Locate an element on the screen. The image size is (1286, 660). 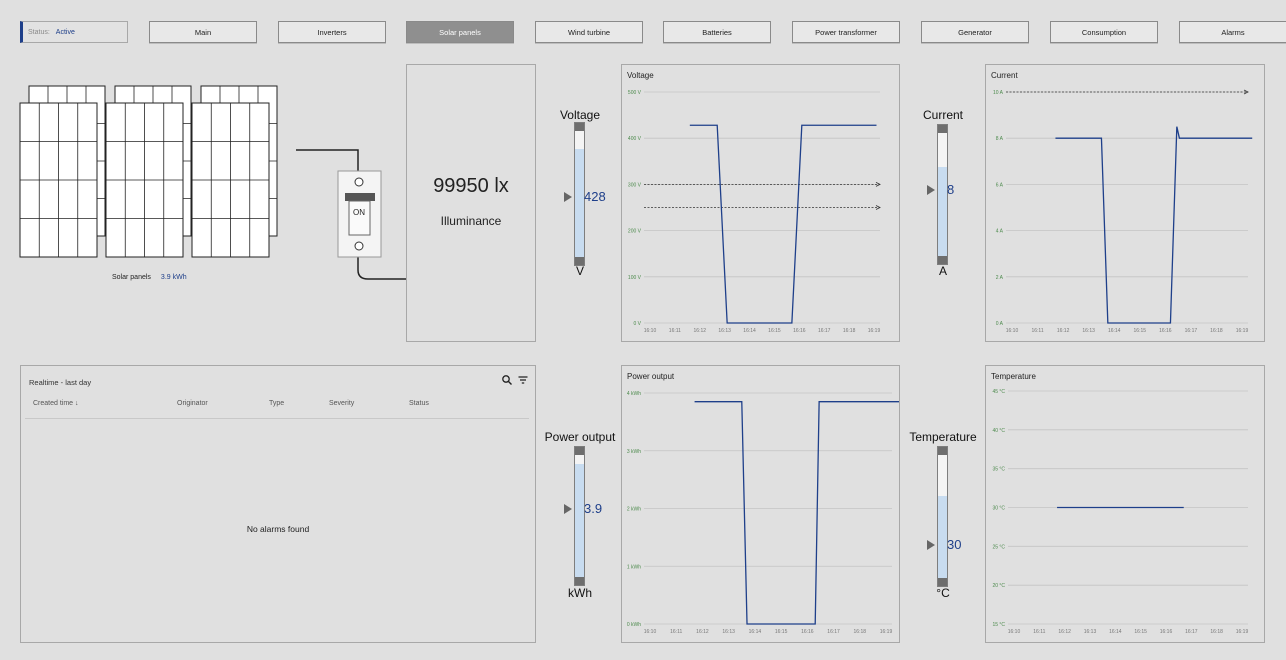
illuminance-value: 99950 lx is located at coordinates (471, 186).